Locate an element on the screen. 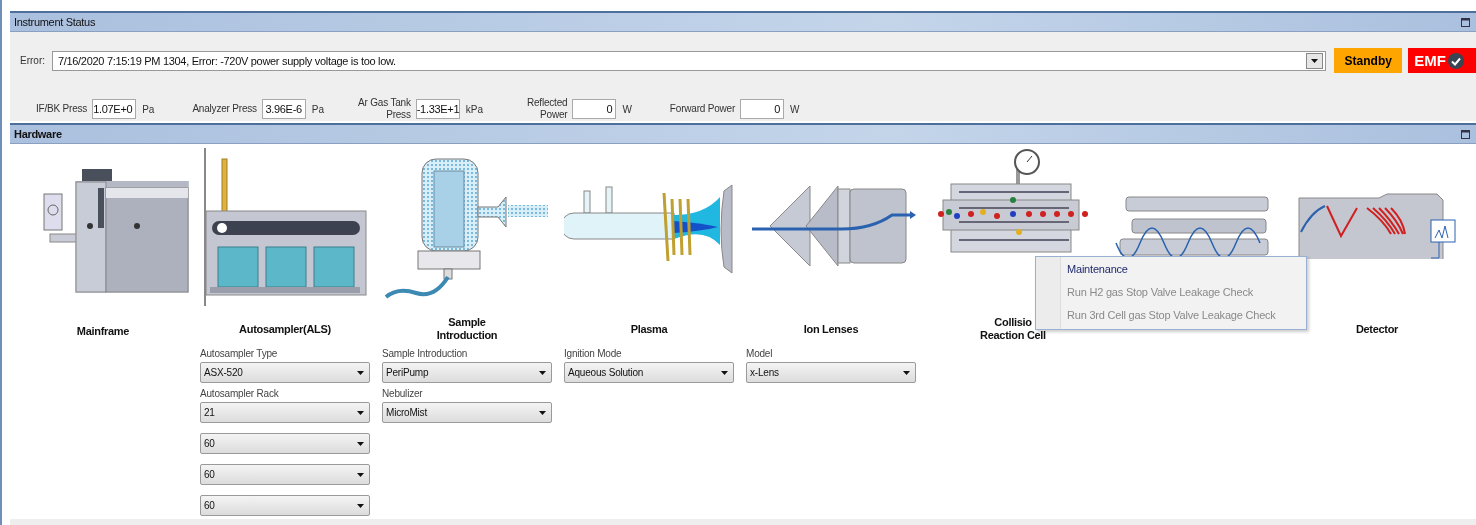  reading-label: Ar Gas Tank is located at coordinates (384, 103).